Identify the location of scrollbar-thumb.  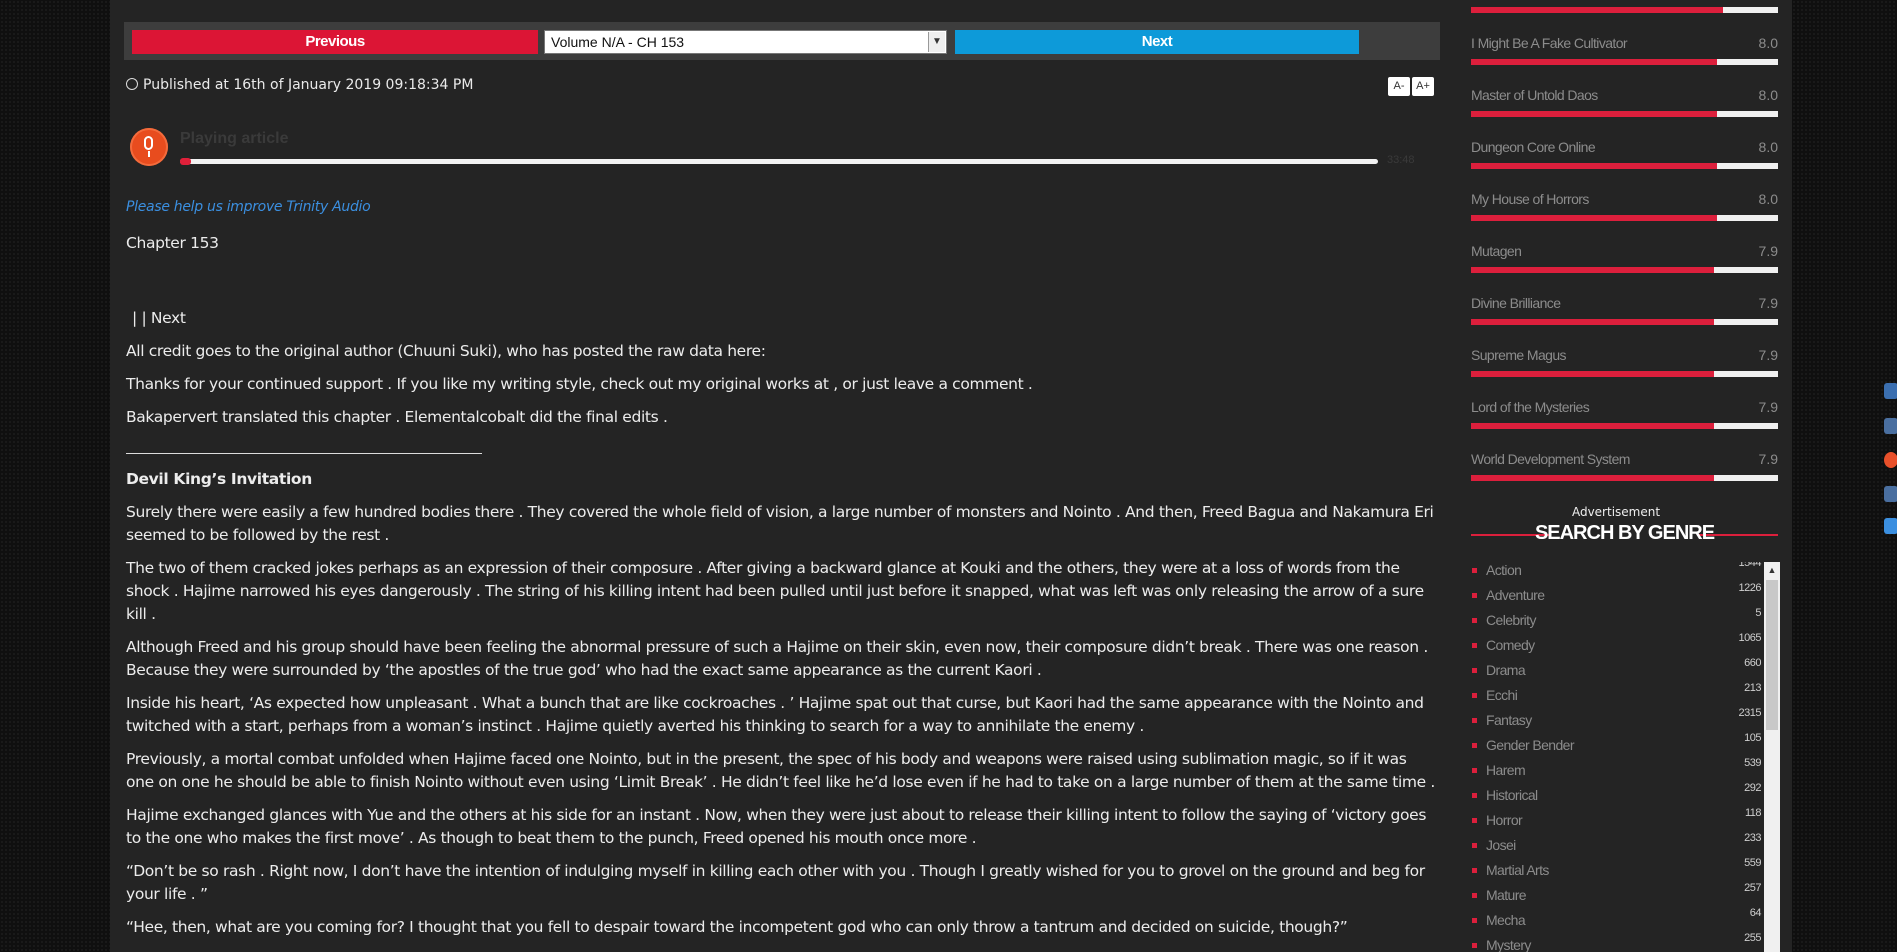
(1772, 655).